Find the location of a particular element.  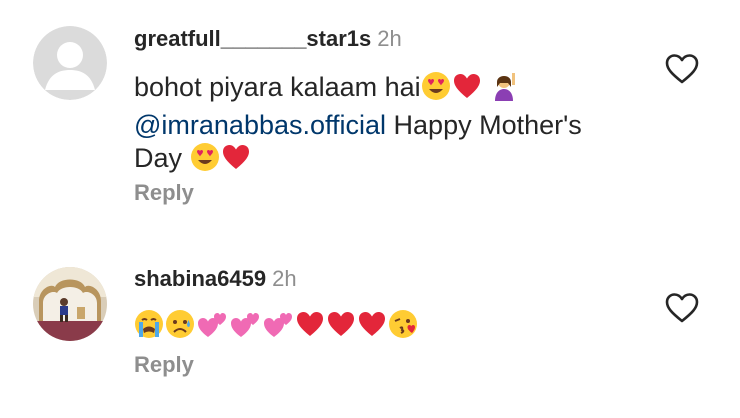

default-avatar is located at coordinates (70, 63).